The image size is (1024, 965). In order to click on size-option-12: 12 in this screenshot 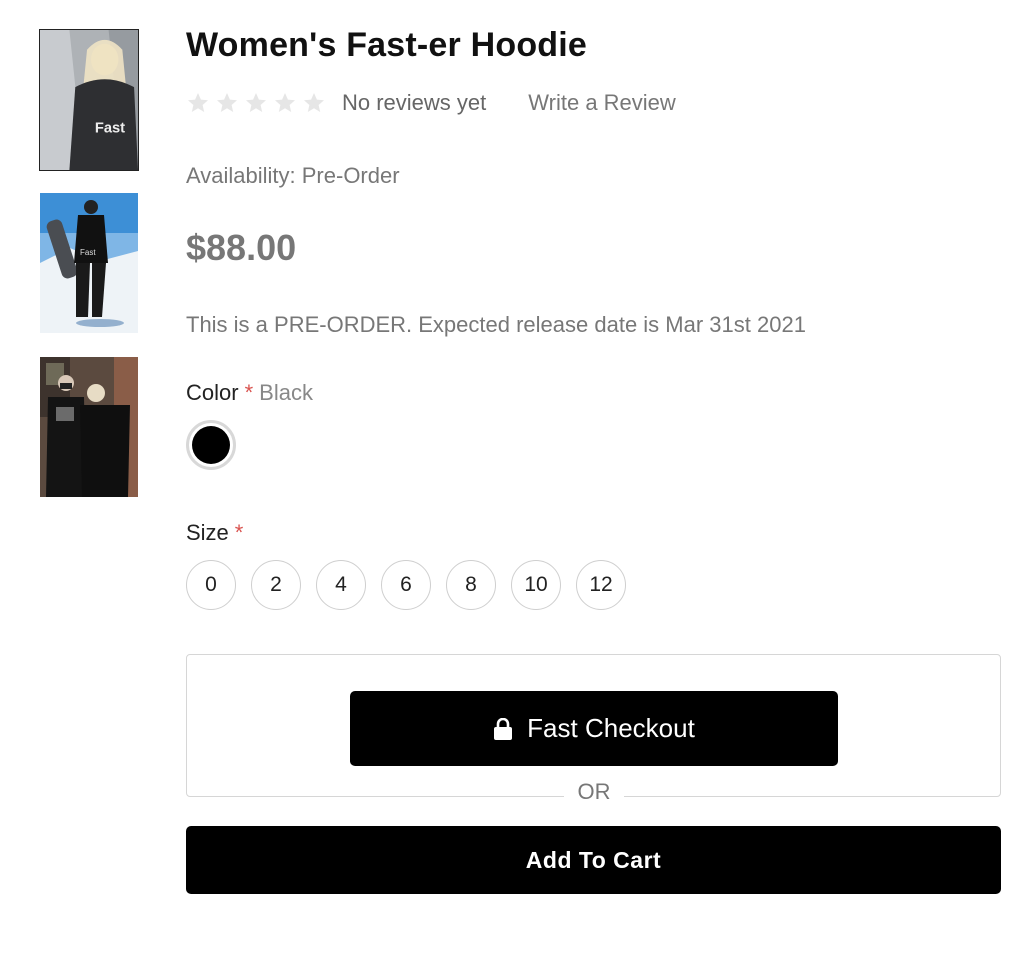, I will do `click(601, 585)`.